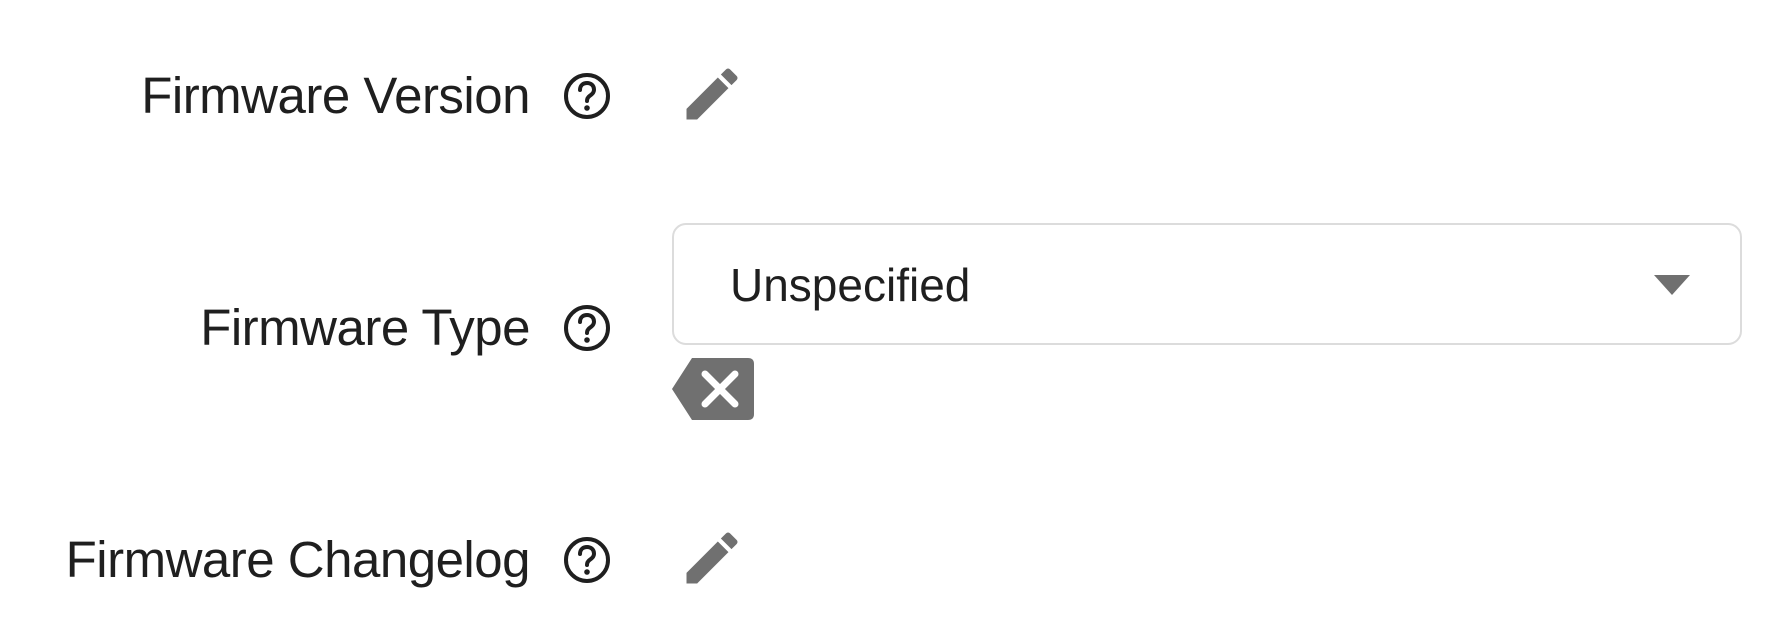 The height and width of the screenshot is (634, 1792). I want to click on edit-firmware-changelog-button, so click(712, 558).